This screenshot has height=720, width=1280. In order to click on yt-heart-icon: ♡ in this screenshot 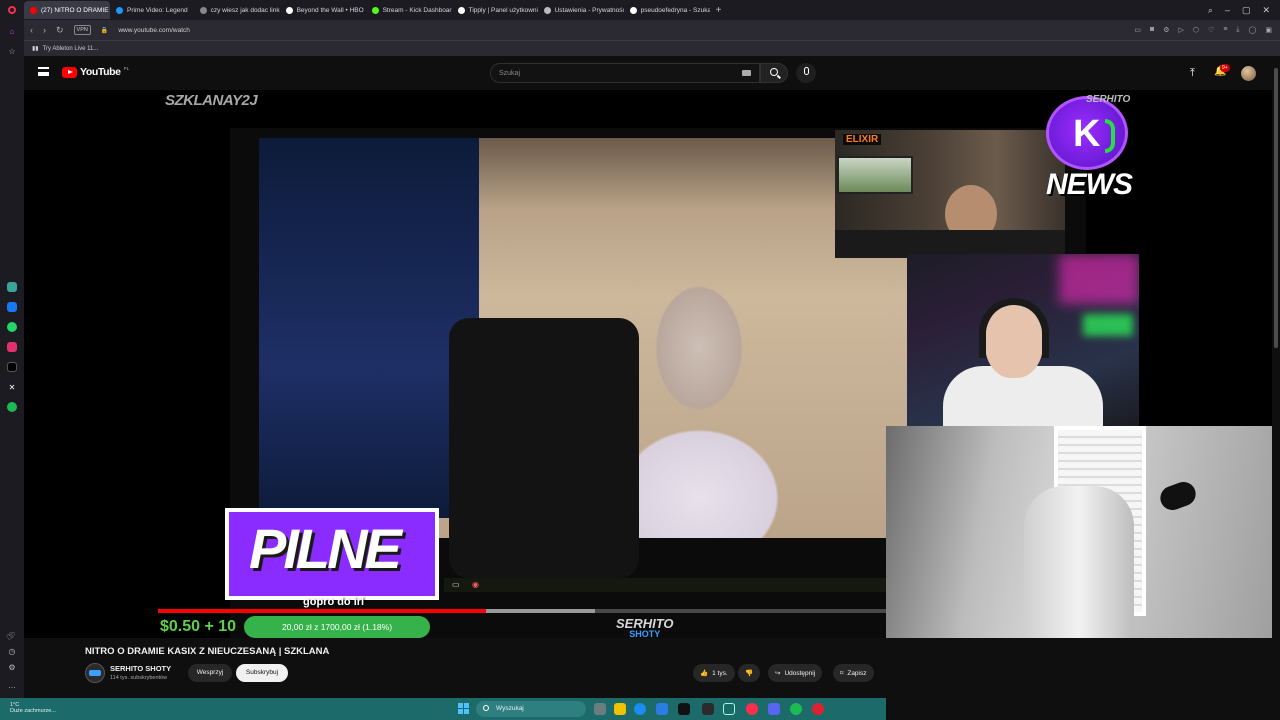, I will do `click(9, 637)`.